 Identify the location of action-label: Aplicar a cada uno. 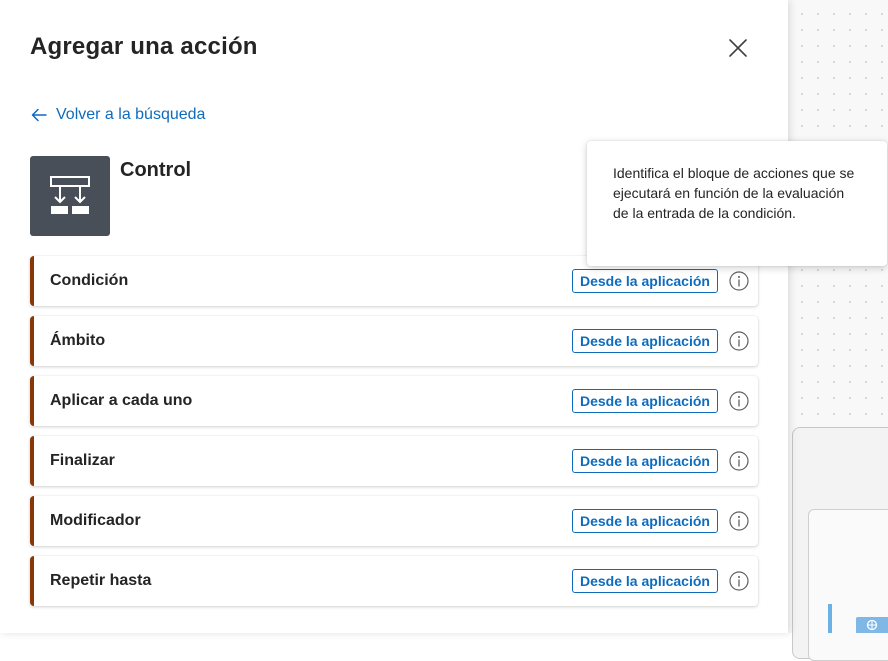
(121, 400).